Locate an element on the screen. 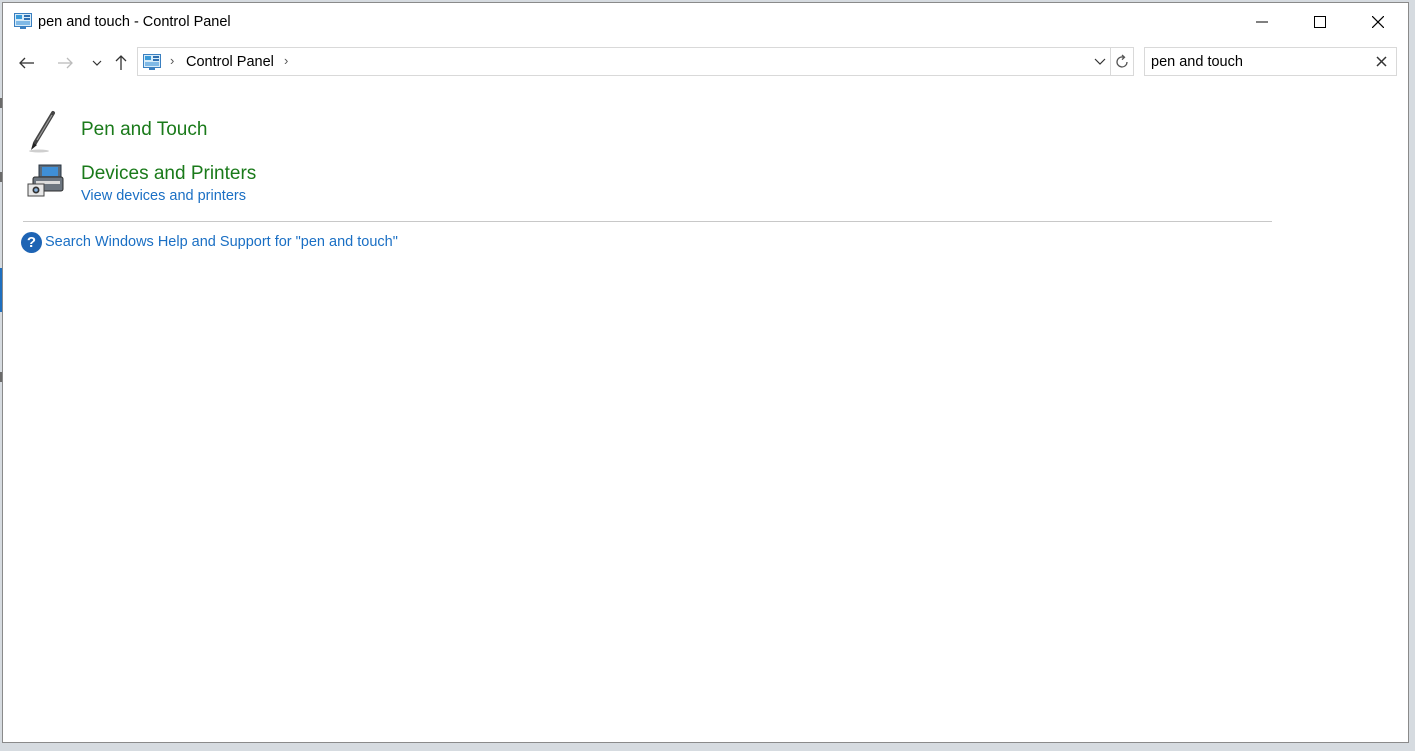 The image size is (1415, 751). search-input is located at coordinates (1256, 62).